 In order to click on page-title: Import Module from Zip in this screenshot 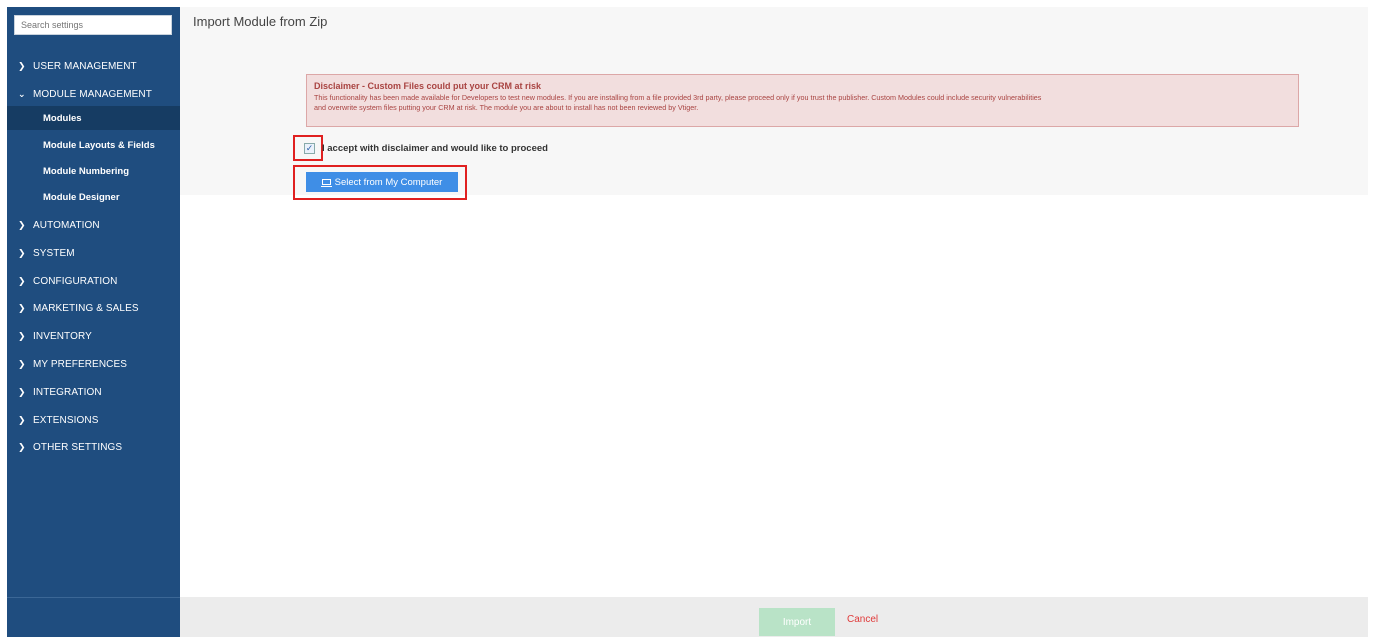, I will do `click(260, 21)`.